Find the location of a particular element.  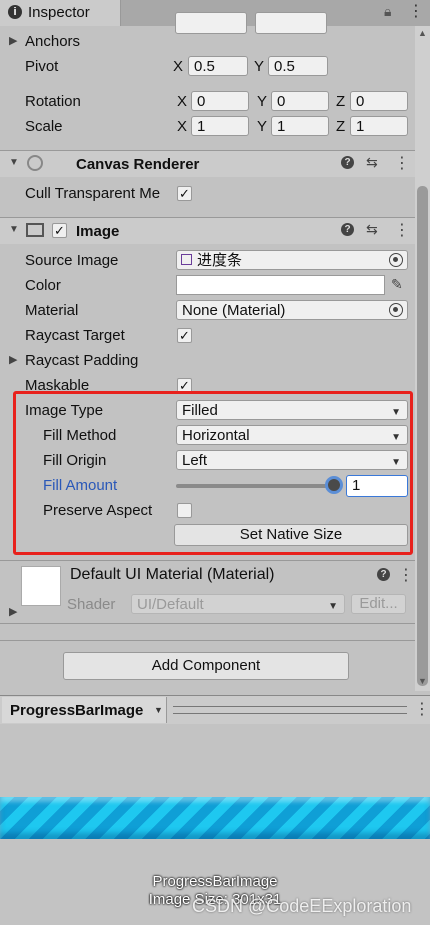

cull-transparent-label: Cull Transparent Me is located at coordinates (93, 193).